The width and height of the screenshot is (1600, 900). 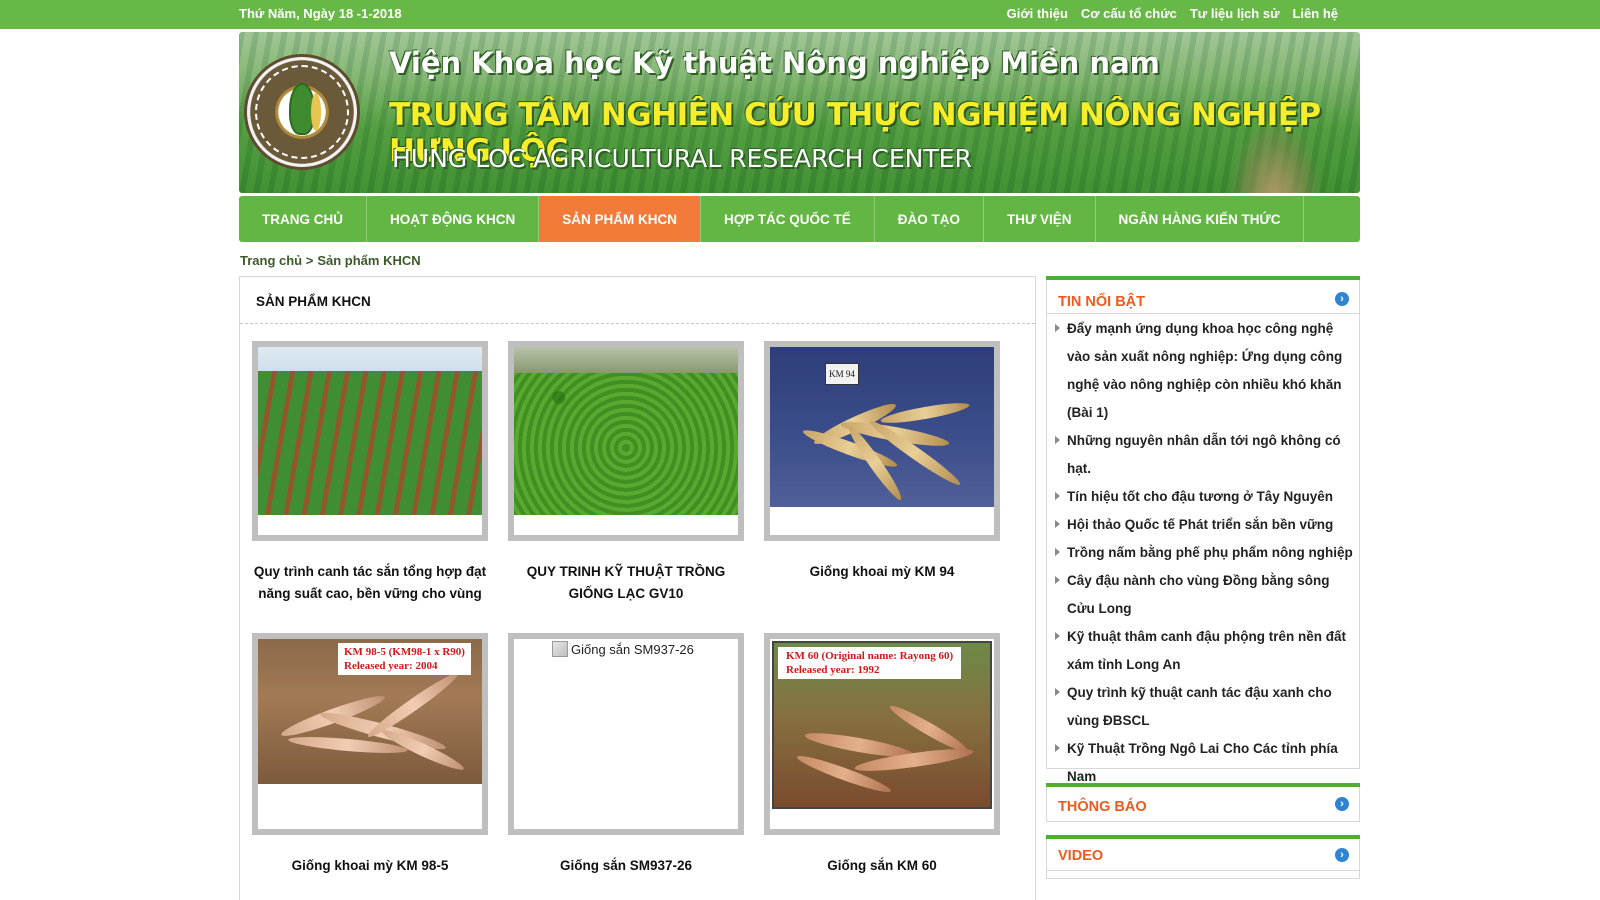 I want to click on news-item: Tín hiệu tốt cho đậu tương ở Tây Nguyên, so click(x=1205, y=497).